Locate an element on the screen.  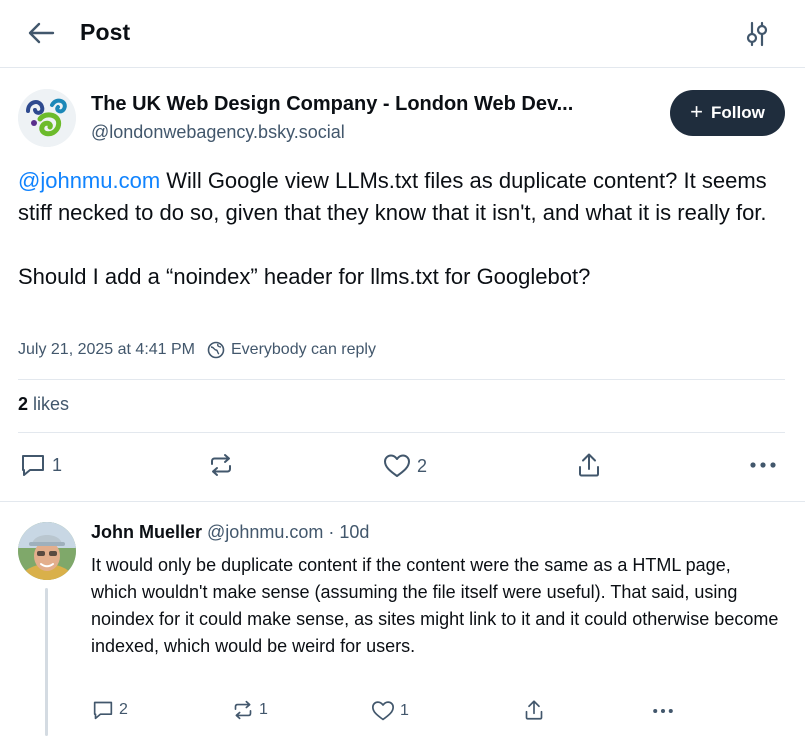
reply-author-avatar is located at coordinates (47, 551).